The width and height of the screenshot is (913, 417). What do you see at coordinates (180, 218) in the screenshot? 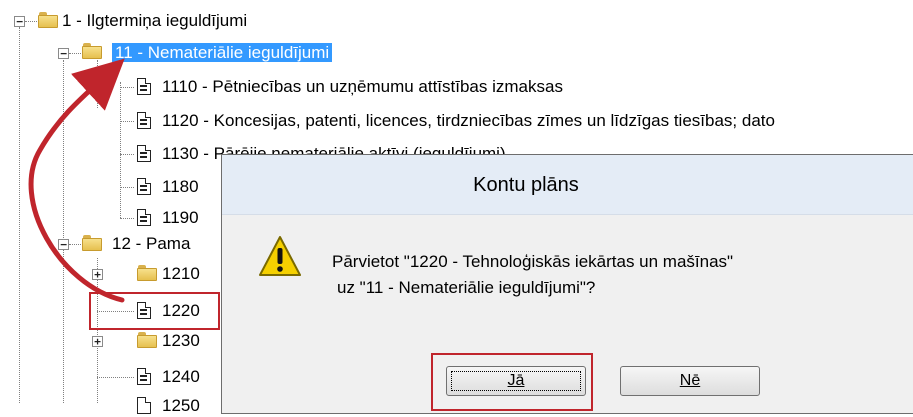
I see `tree-node-1190: 1190` at bounding box center [180, 218].